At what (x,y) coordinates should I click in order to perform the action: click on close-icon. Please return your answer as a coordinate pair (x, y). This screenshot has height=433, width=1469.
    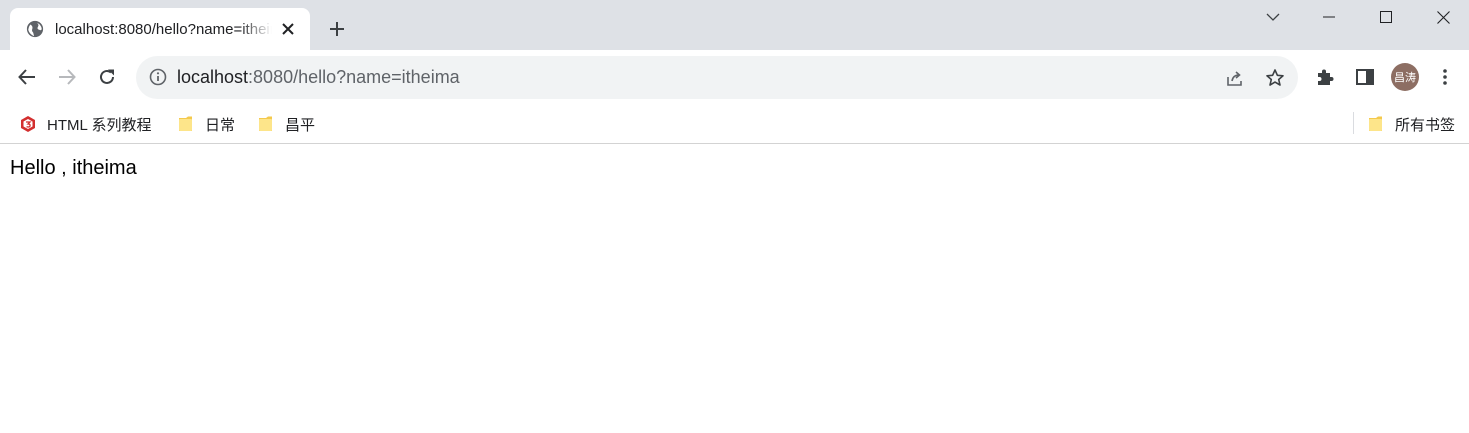
    Looking at the image, I should click on (1443, 17).